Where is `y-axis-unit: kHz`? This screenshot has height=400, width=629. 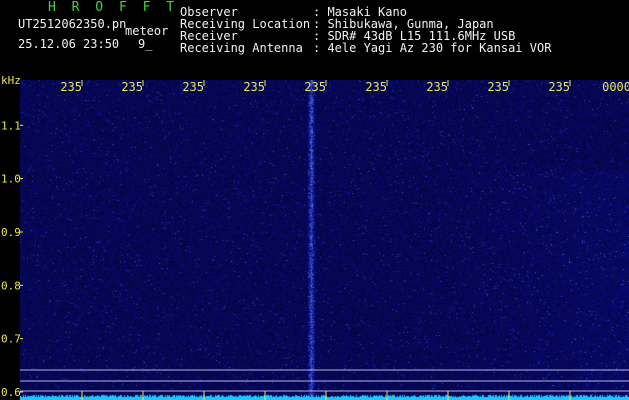
y-axis-unit: kHz is located at coordinates (11, 80).